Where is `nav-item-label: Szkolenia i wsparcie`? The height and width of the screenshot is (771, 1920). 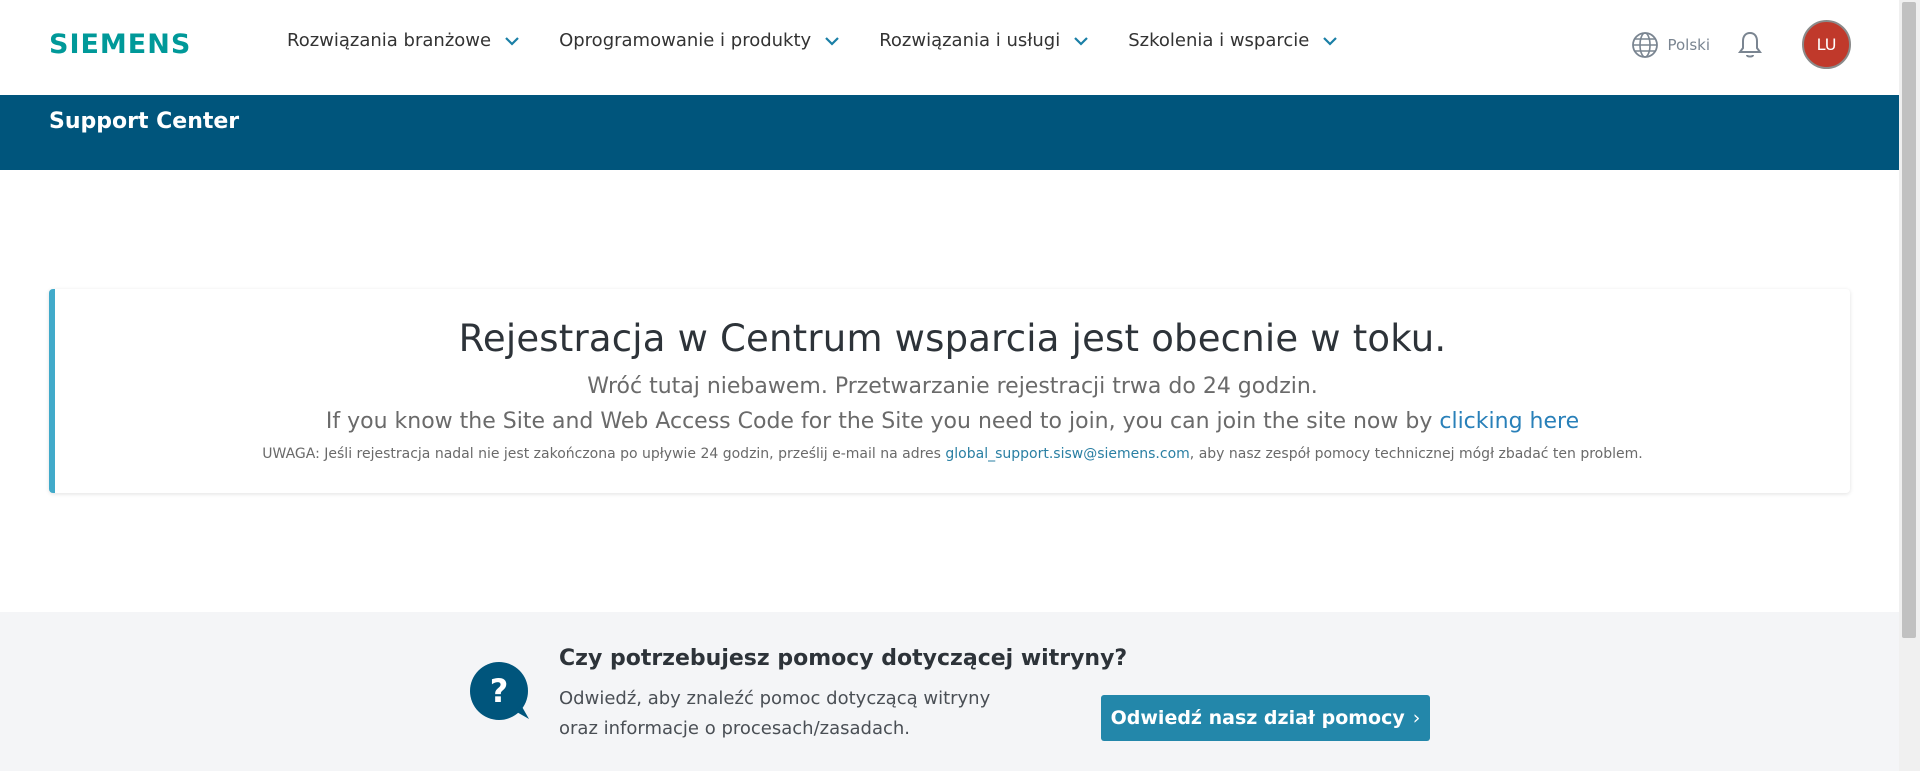
nav-item-label: Szkolenia i wsparcie is located at coordinates (1219, 40).